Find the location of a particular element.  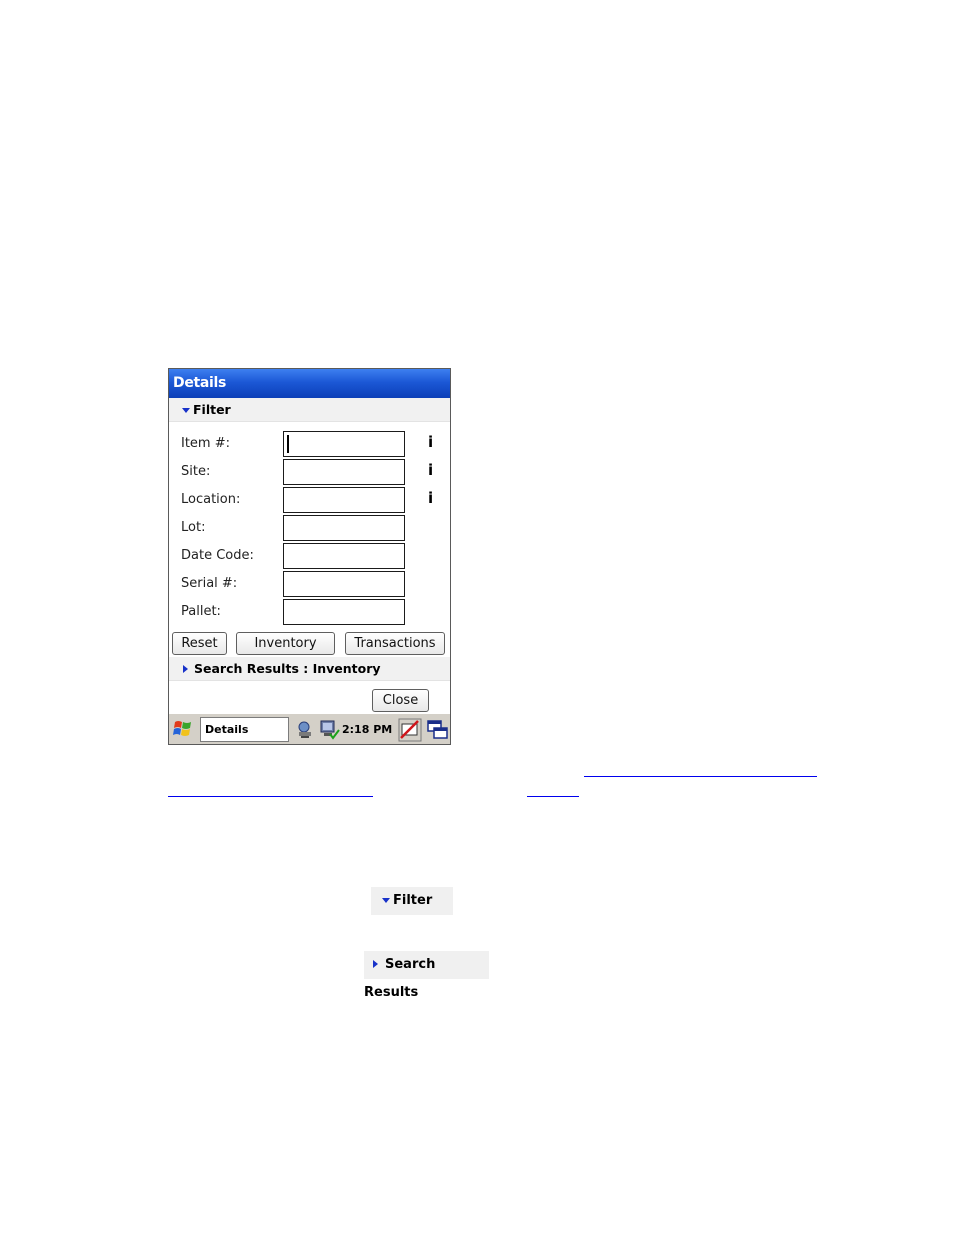

lot-row: Lot: is located at coordinates (309, 528).